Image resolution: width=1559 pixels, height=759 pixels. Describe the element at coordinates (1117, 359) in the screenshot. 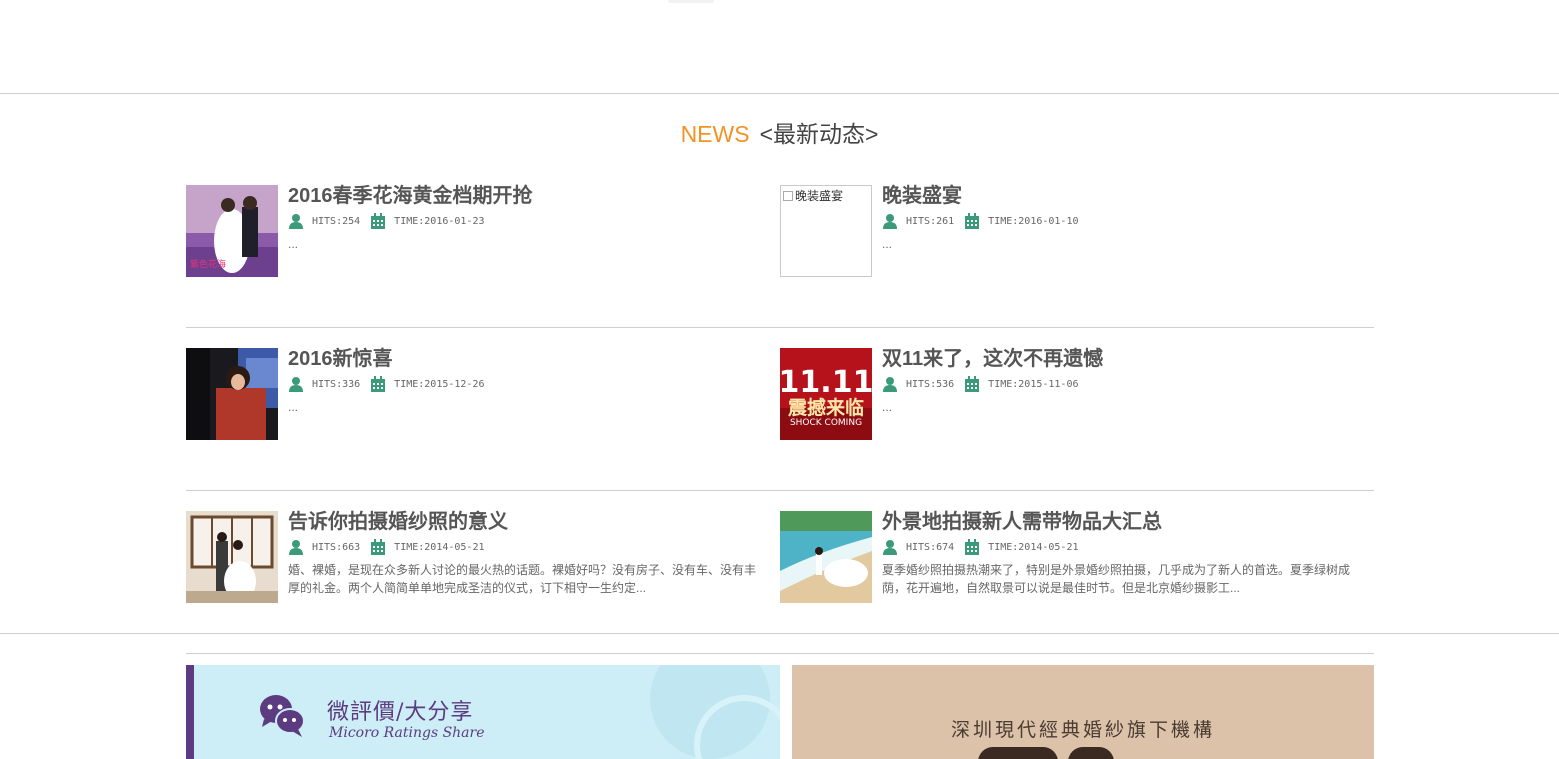

I see `news-title: 双11来了，这次不再遗憾` at that location.